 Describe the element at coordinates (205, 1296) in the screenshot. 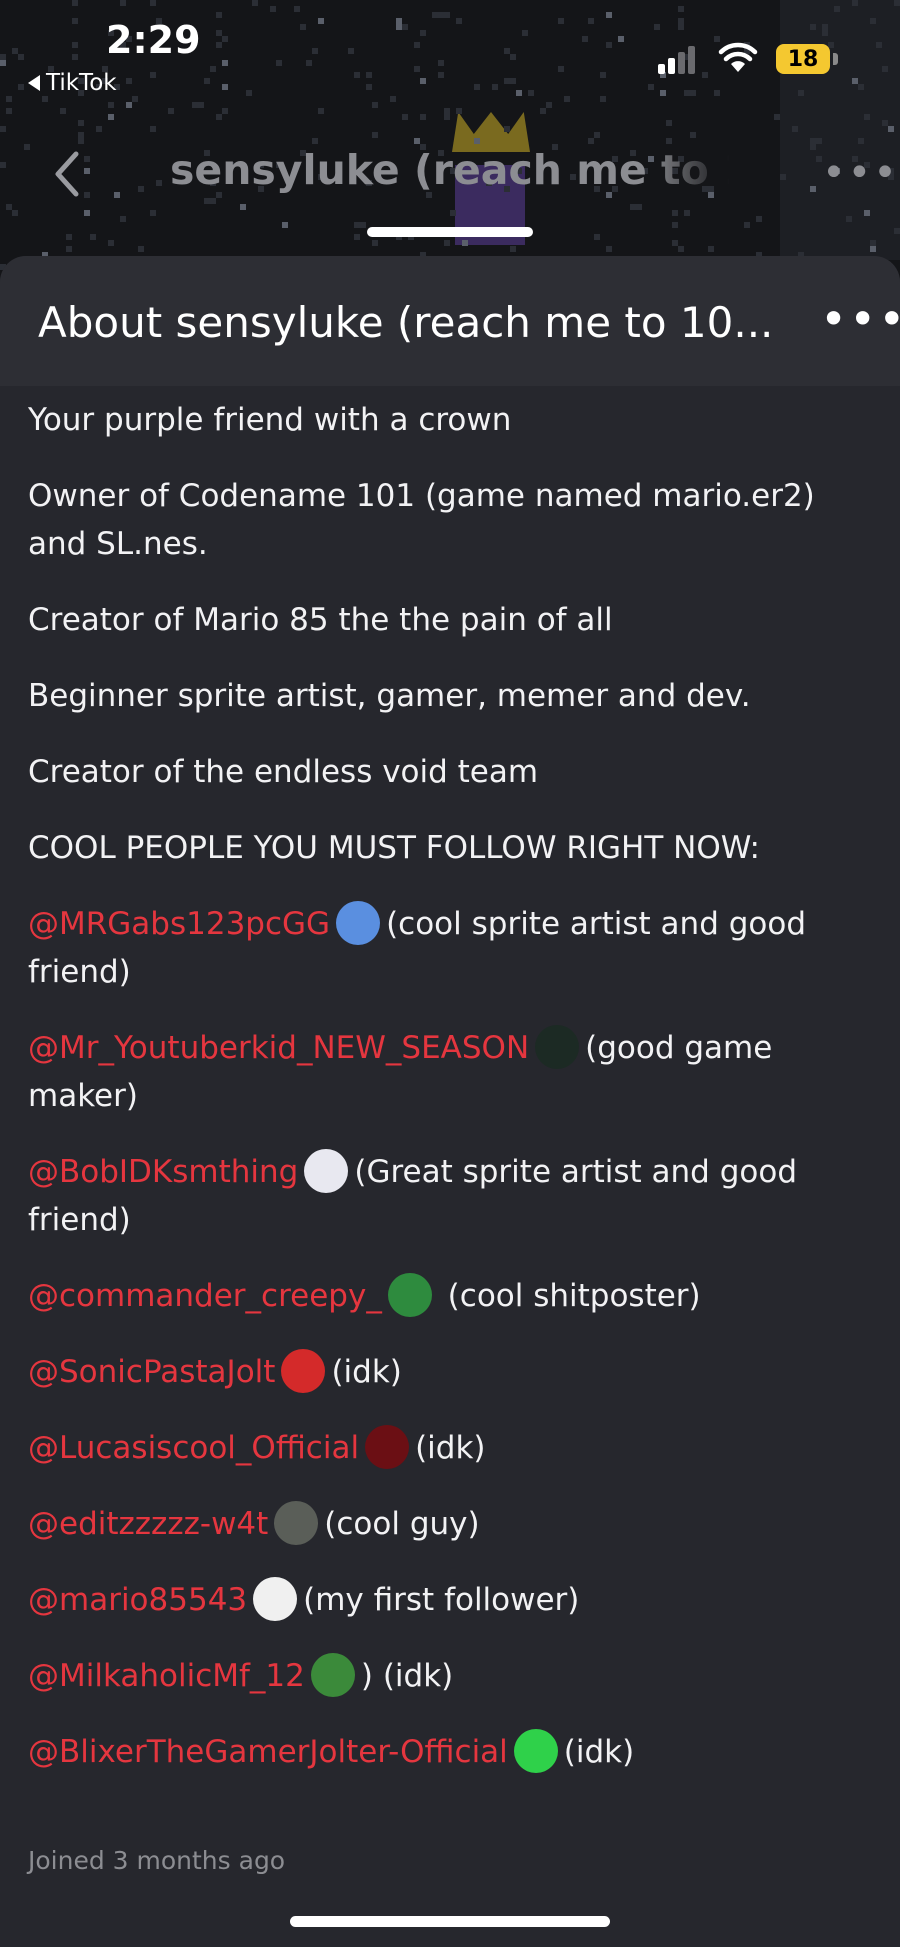

I see `mention-link: @commander_creepy_` at that location.